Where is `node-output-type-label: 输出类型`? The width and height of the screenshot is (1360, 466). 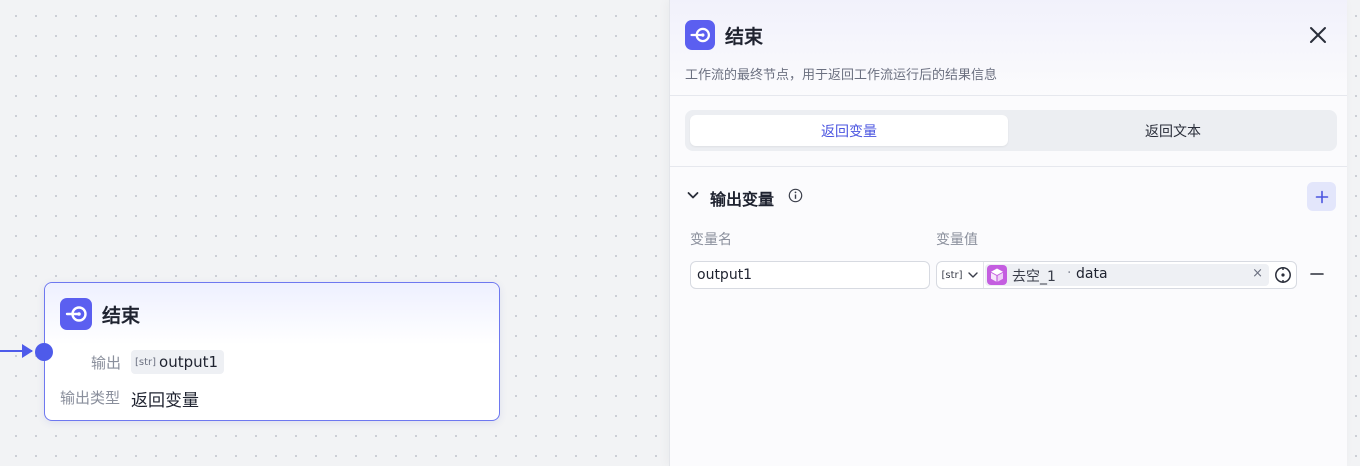 node-output-type-label: 输出类型 is located at coordinates (90, 398).